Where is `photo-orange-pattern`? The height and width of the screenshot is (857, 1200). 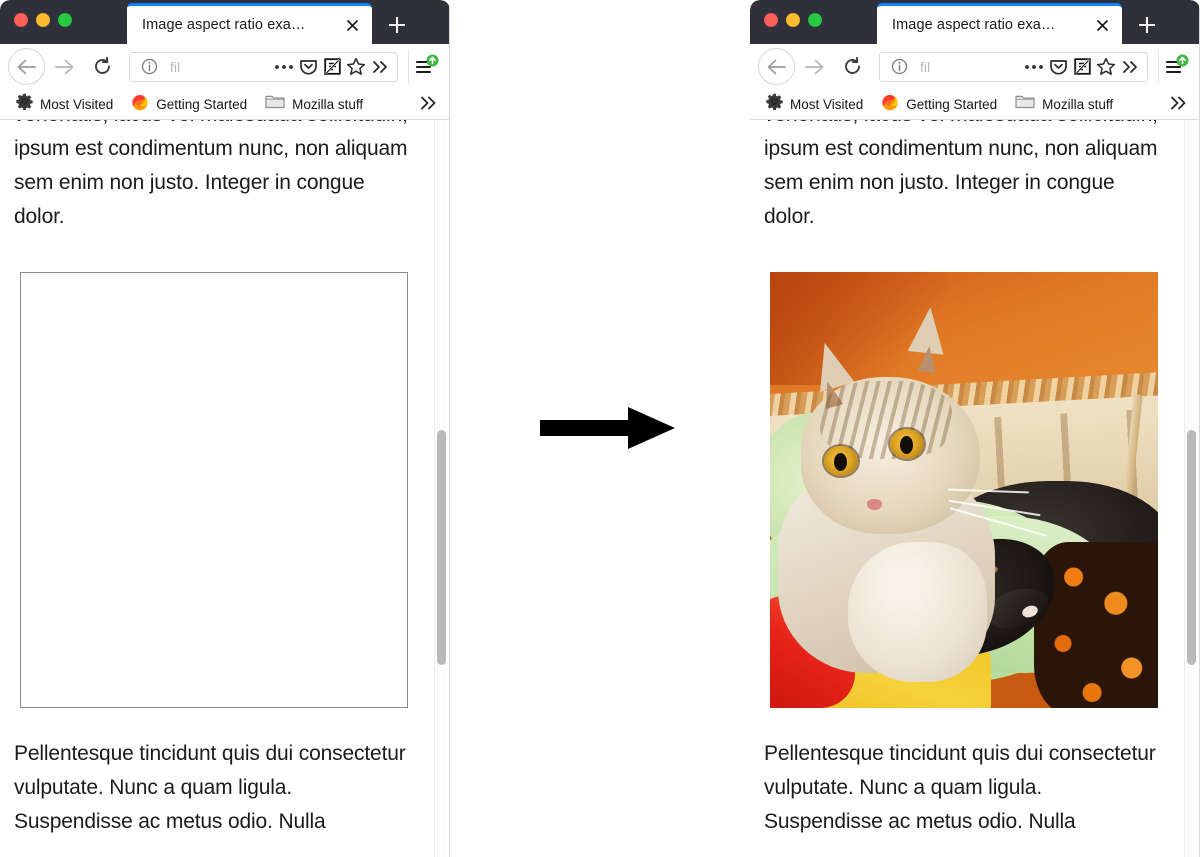 photo-orange-pattern is located at coordinates (1095, 625).